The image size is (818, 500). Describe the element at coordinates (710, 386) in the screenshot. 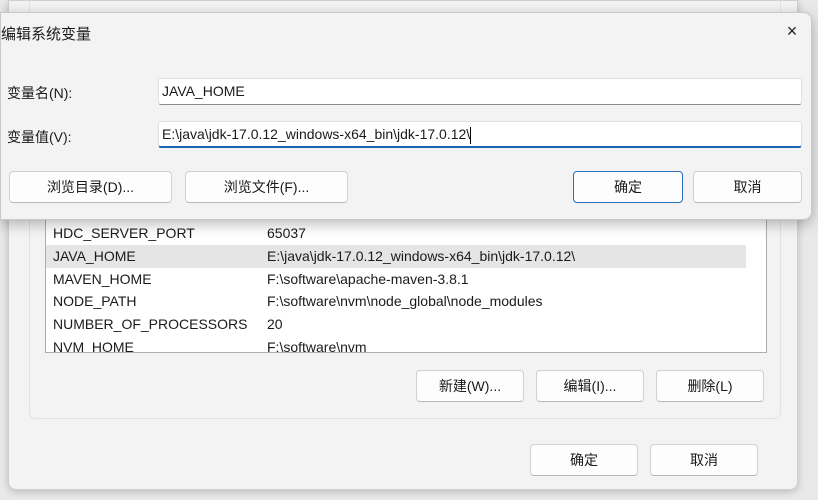

I see `delete-variable-button: 删除(L)` at that location.